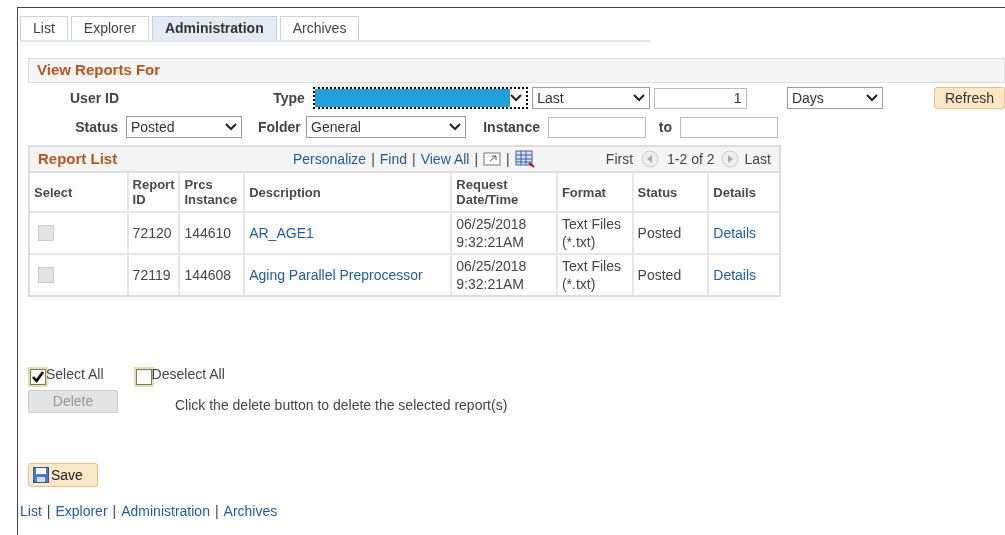  I want to click on pager-first: First, so click(619, 159).